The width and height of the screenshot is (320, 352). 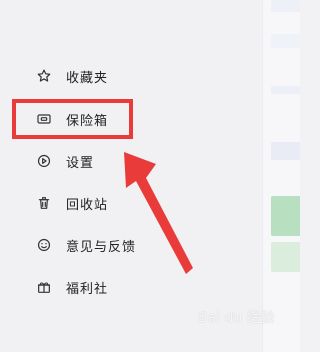 What do you see at coordinates (158, 213) in the screenshot?
I see `pointer-arrow` at bounding box center [158, 213].